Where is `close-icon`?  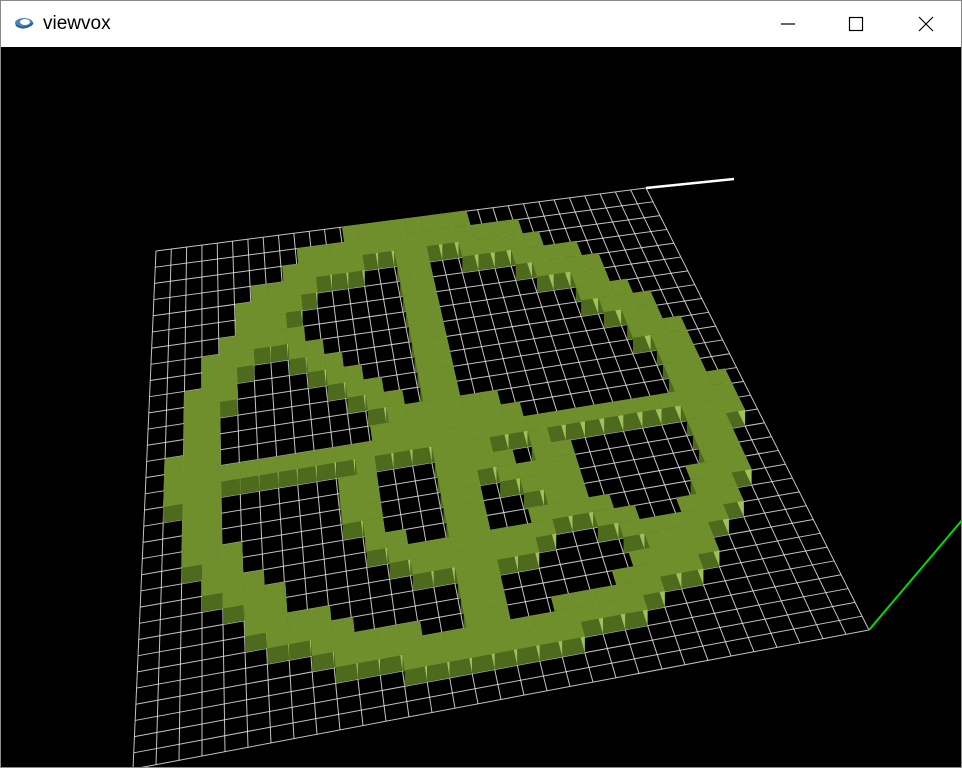
close-icon is located at coordinates (926, 24).